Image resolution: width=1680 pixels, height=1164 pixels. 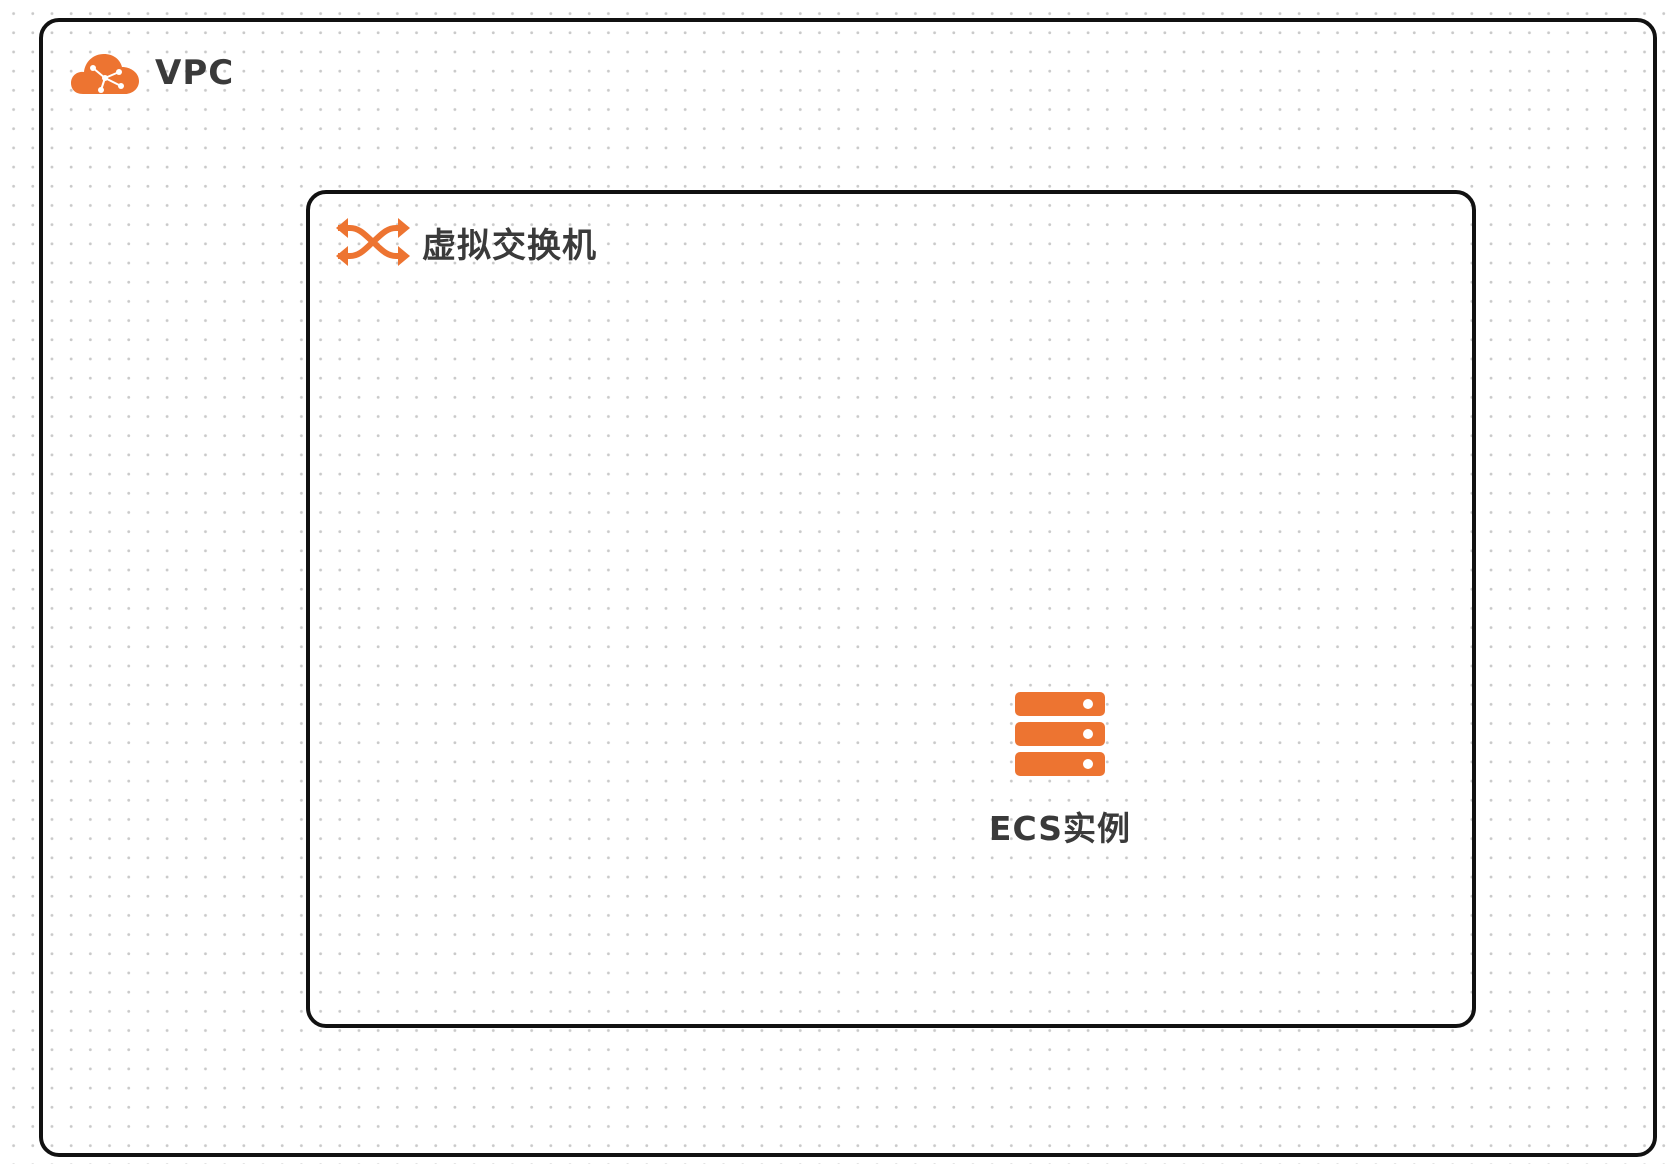 I want to click on cloud-network-icon, so click(x=105, y=74).